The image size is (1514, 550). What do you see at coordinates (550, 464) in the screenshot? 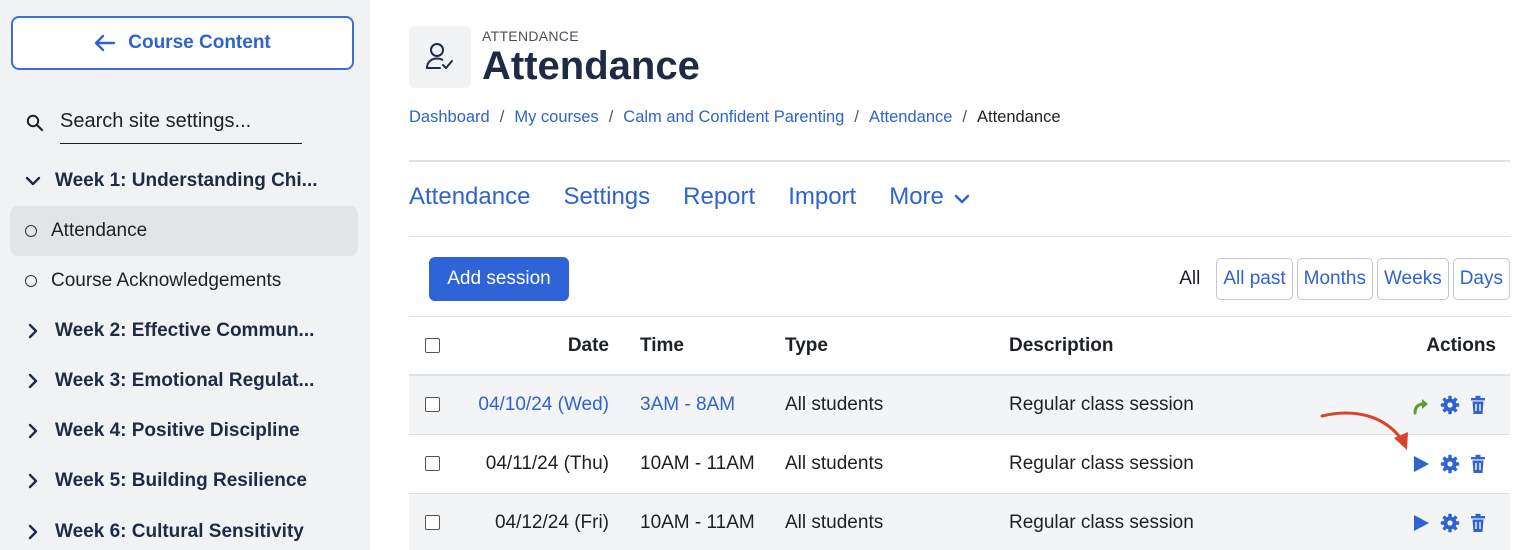
I see `session-date: 04/11/24 (Thu)` at bounding box center [550, 464].